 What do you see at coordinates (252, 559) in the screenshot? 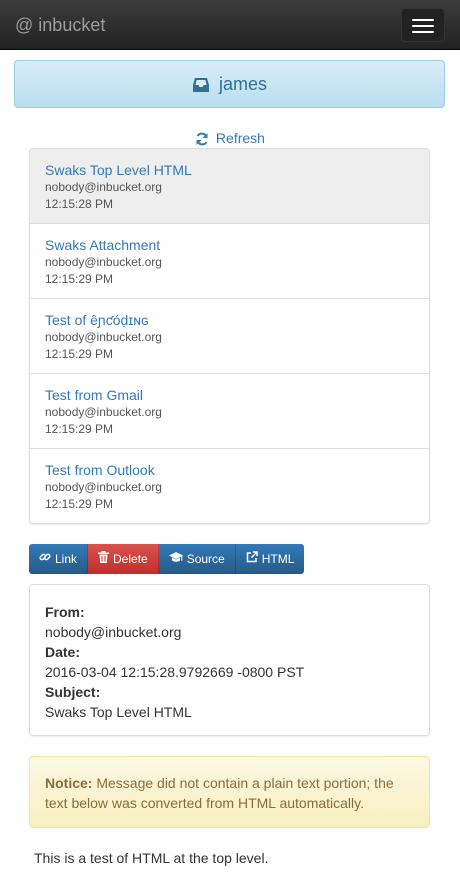
I see `external-link-icon` at bounding box center [252, 559].